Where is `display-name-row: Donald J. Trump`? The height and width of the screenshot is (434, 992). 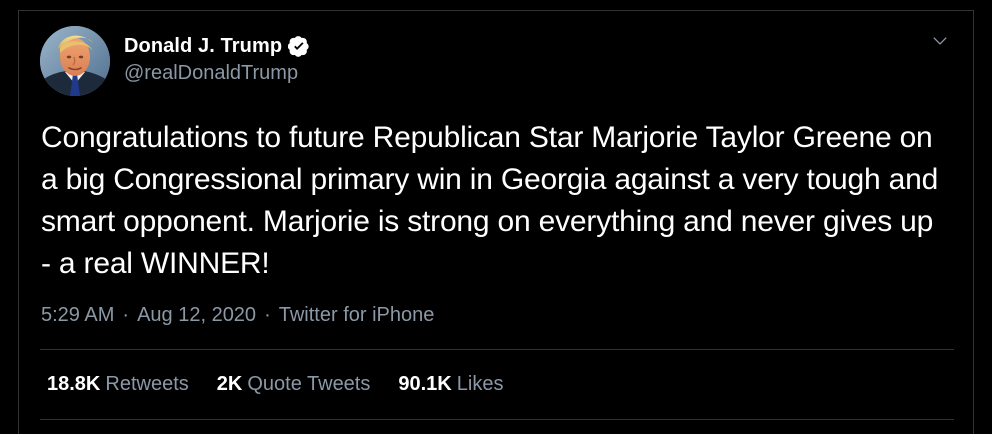 display-name-row: Donald J. Trump is located at coordinates (217, 46).